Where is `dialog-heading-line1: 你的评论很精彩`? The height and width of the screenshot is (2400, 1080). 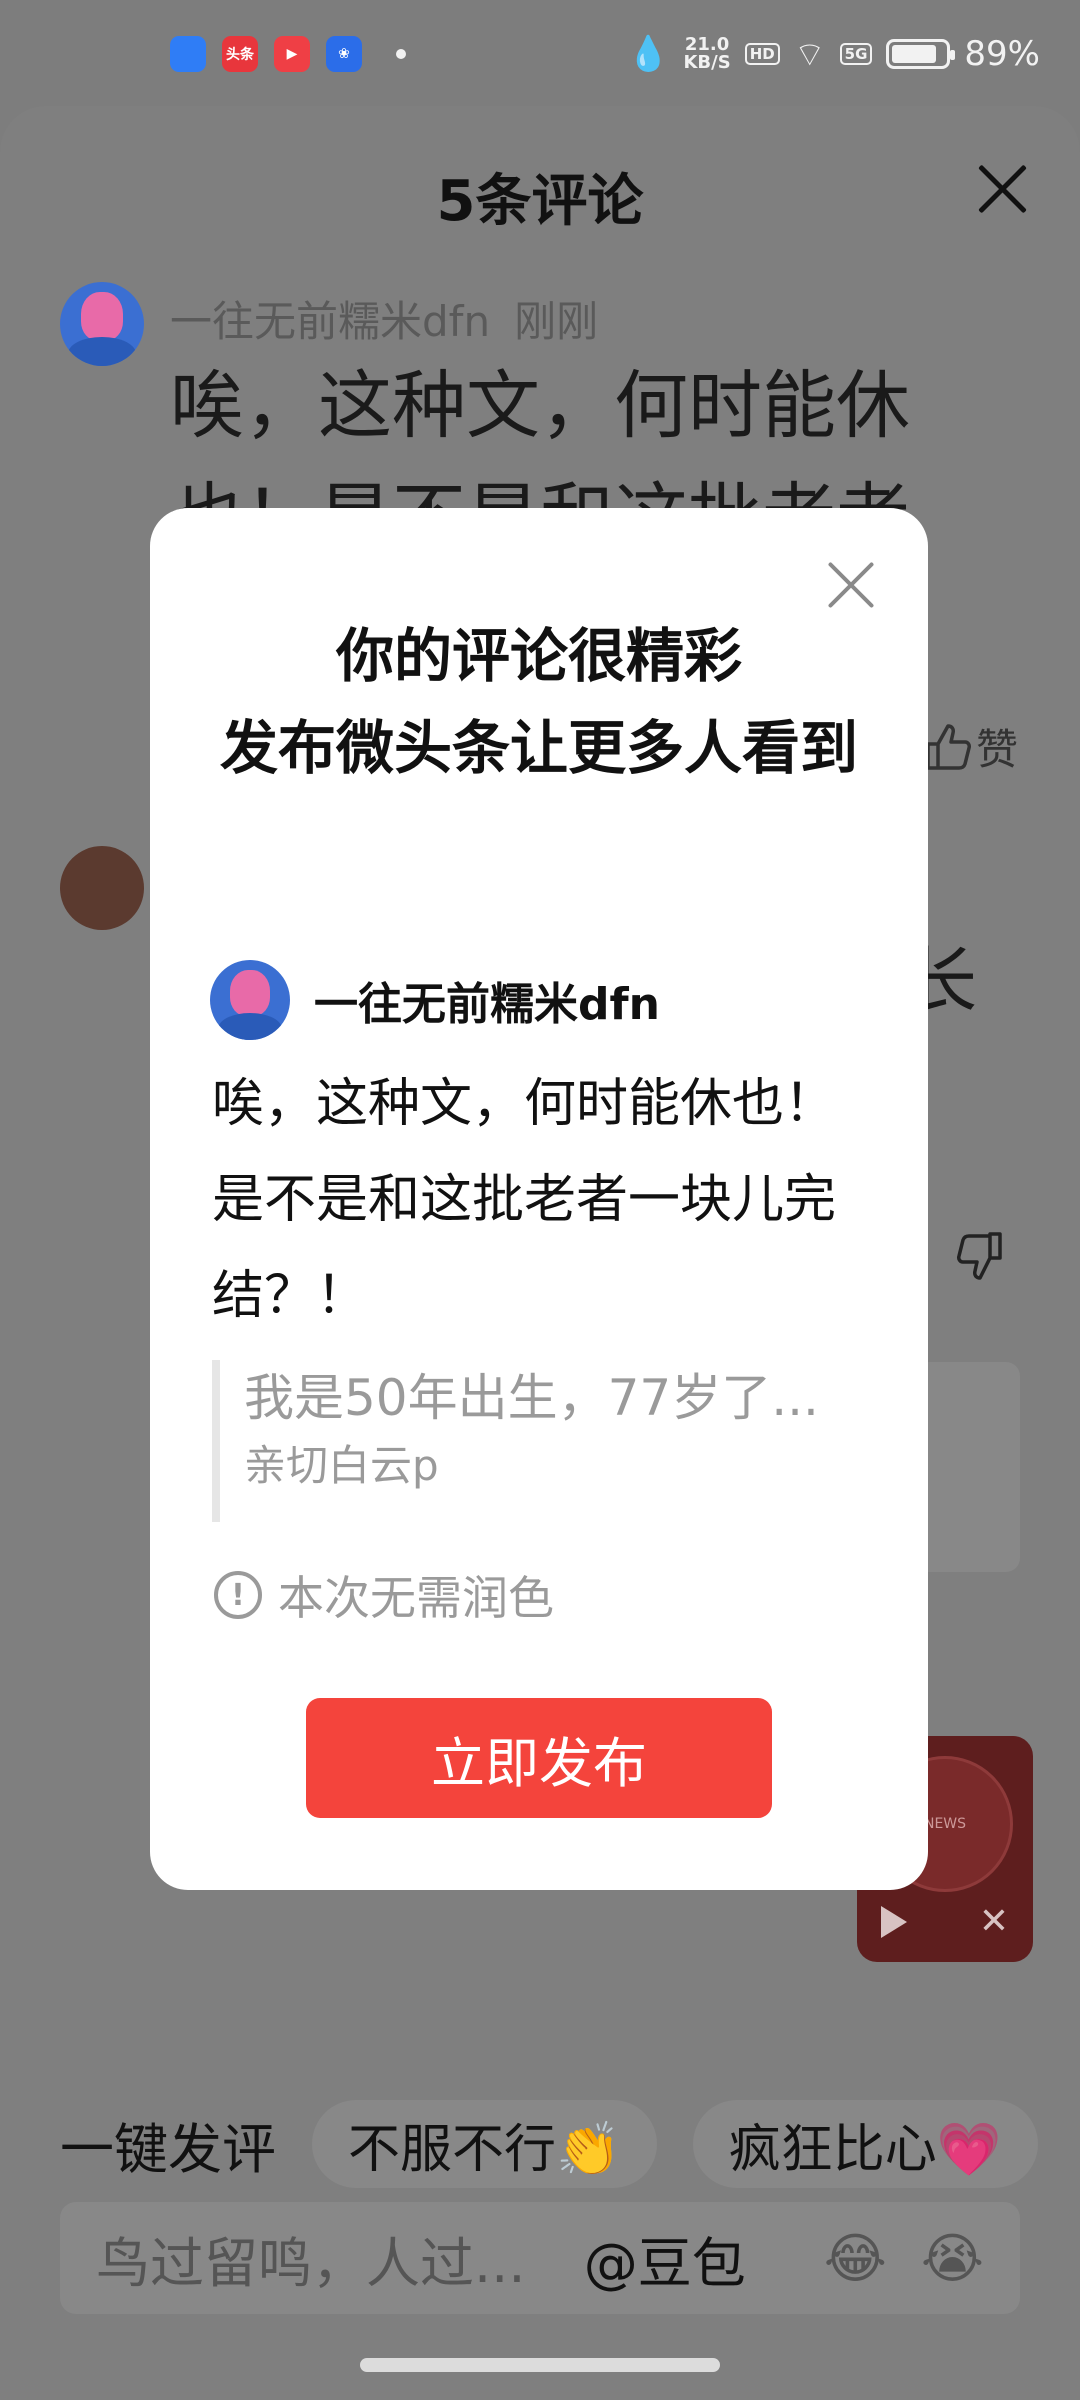
dialog-heading-line1: 你的评论很精彩 is located at coordinates (538, 656).